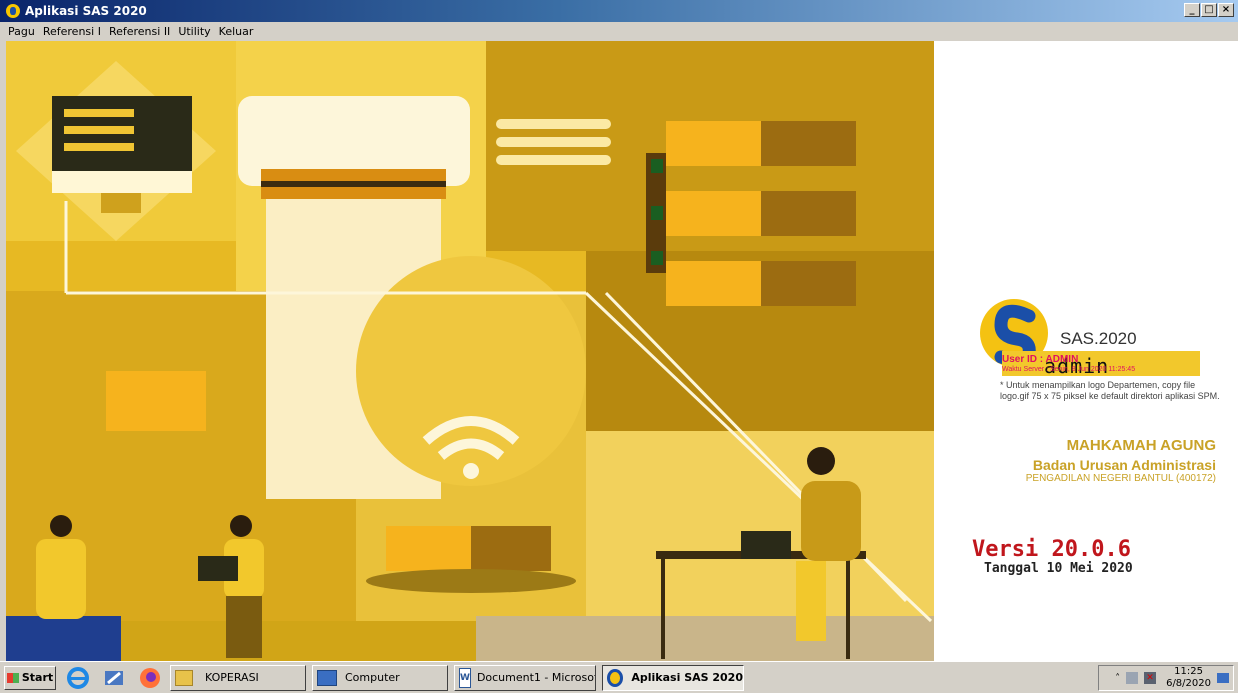  I want to click on windows-flag-icon, so click(12, 677).